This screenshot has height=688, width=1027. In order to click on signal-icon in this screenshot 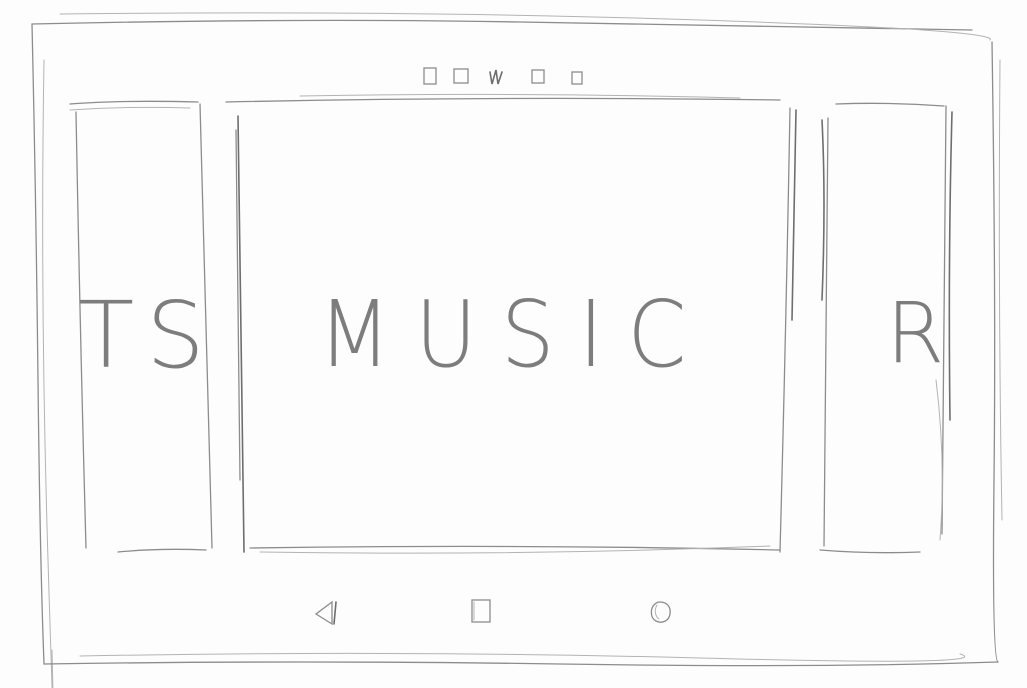, I will do `click(496, 77)`.